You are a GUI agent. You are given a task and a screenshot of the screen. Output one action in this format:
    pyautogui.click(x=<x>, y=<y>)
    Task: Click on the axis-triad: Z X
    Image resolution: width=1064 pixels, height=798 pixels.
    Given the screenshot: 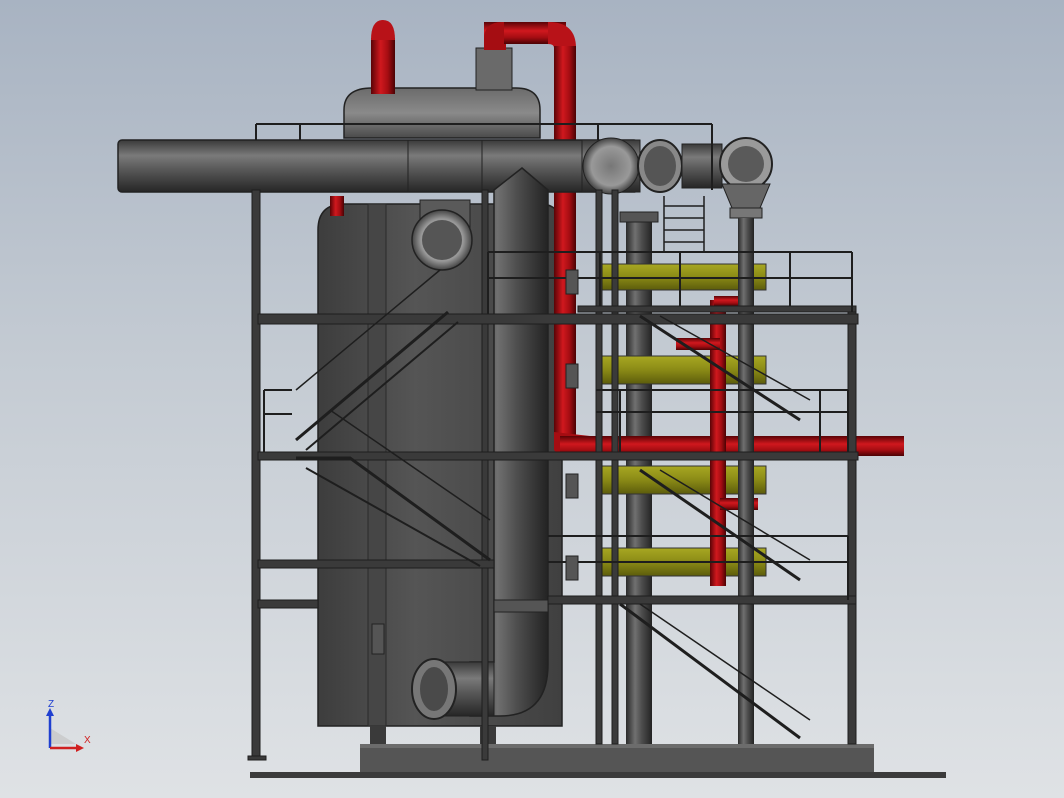 What is the action you would take?
    pyautogui.click(x=70, y=730)
    